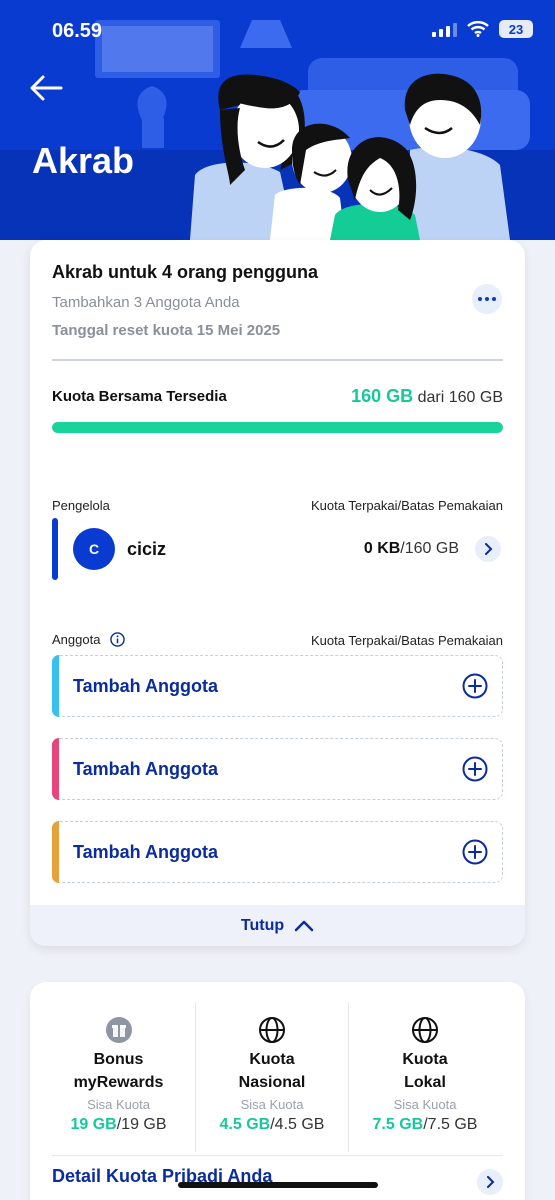 Image resolution: width=555 pixels, height=1200 pixels. Describe the element at coordinates (83, 160) in the screenshot. I see `page-title: Akrab` at that location.